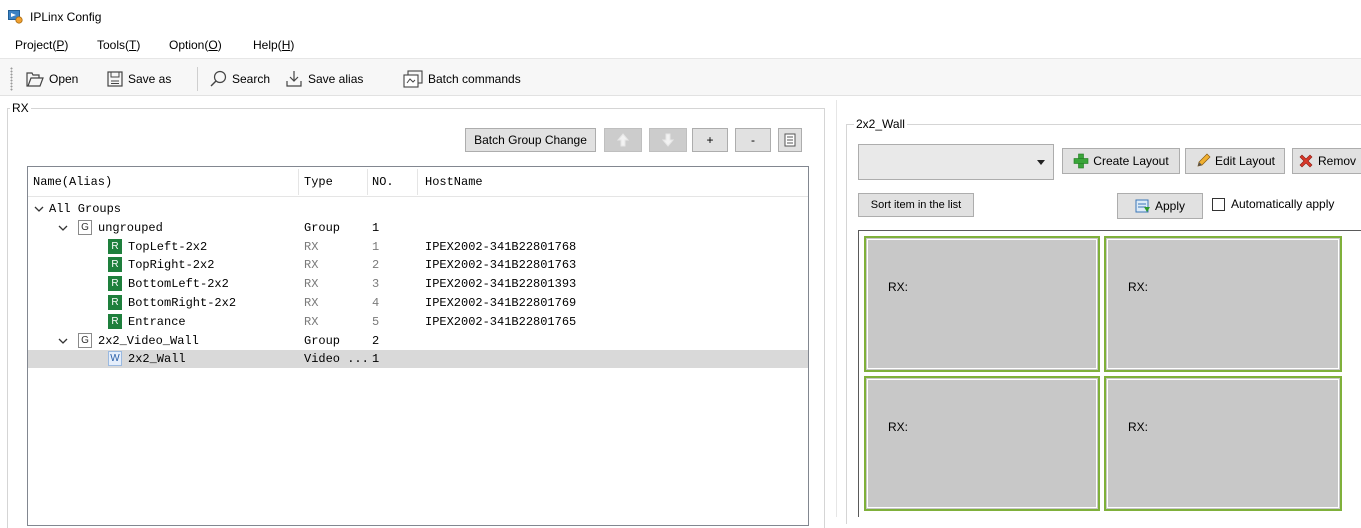 The image size is (1361, 528). I want to click on move-down-button, so click(668, 140).